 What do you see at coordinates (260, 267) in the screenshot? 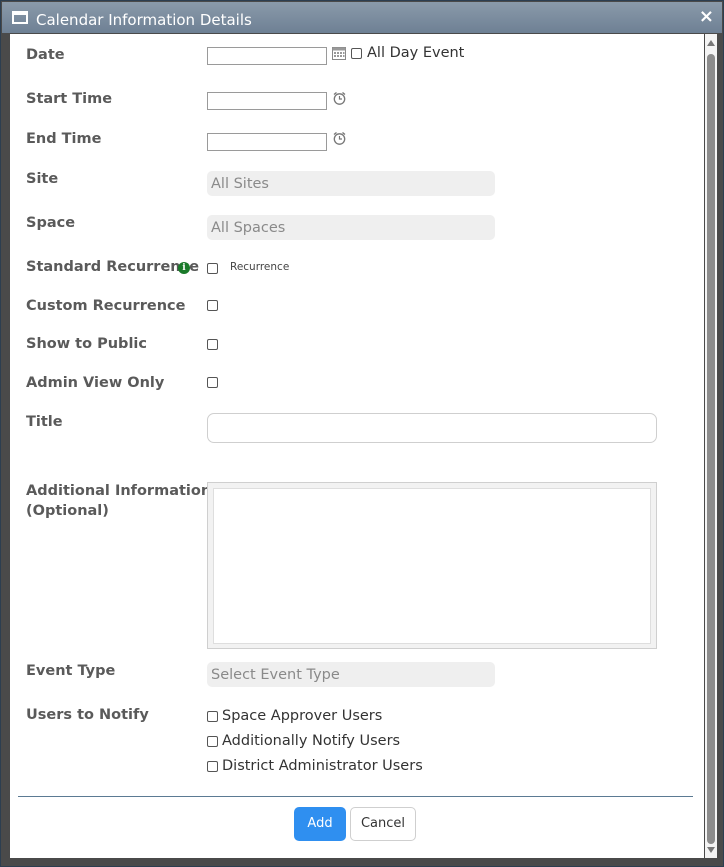
I see `recurrence-label: Recurrence` at bounding box center [260, 267].